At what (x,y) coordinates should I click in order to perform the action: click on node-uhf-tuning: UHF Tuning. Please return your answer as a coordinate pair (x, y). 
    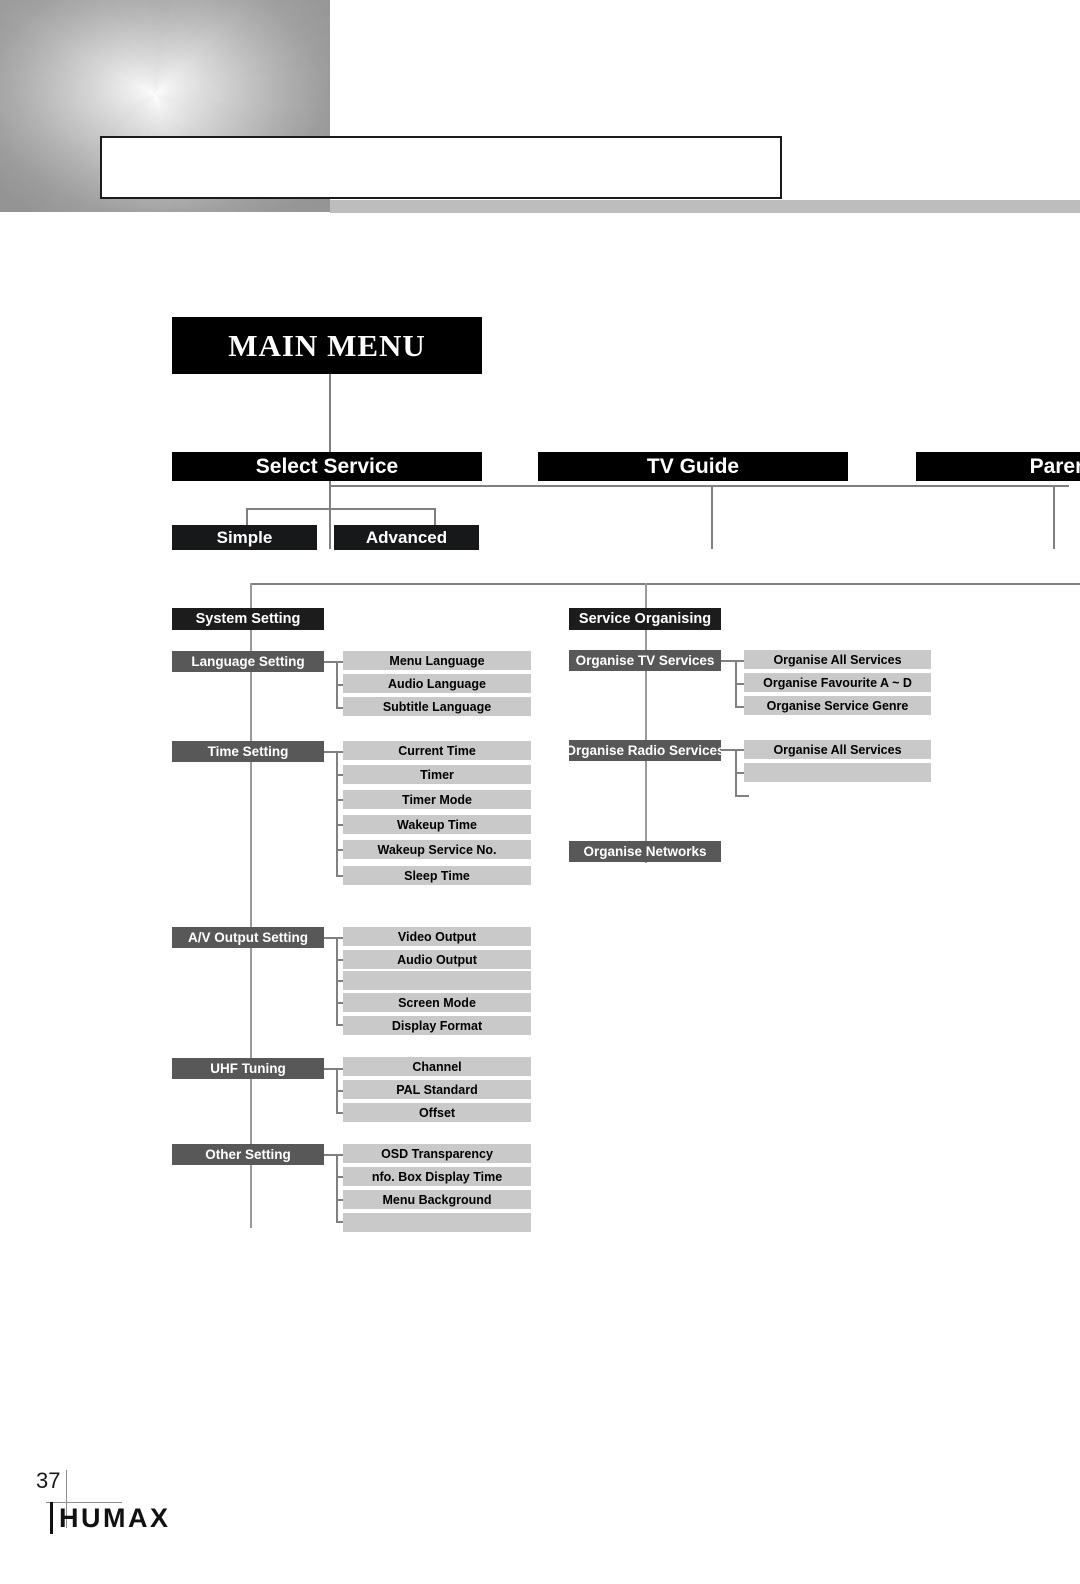
    Looking at the image, I should click on (248, 1068).